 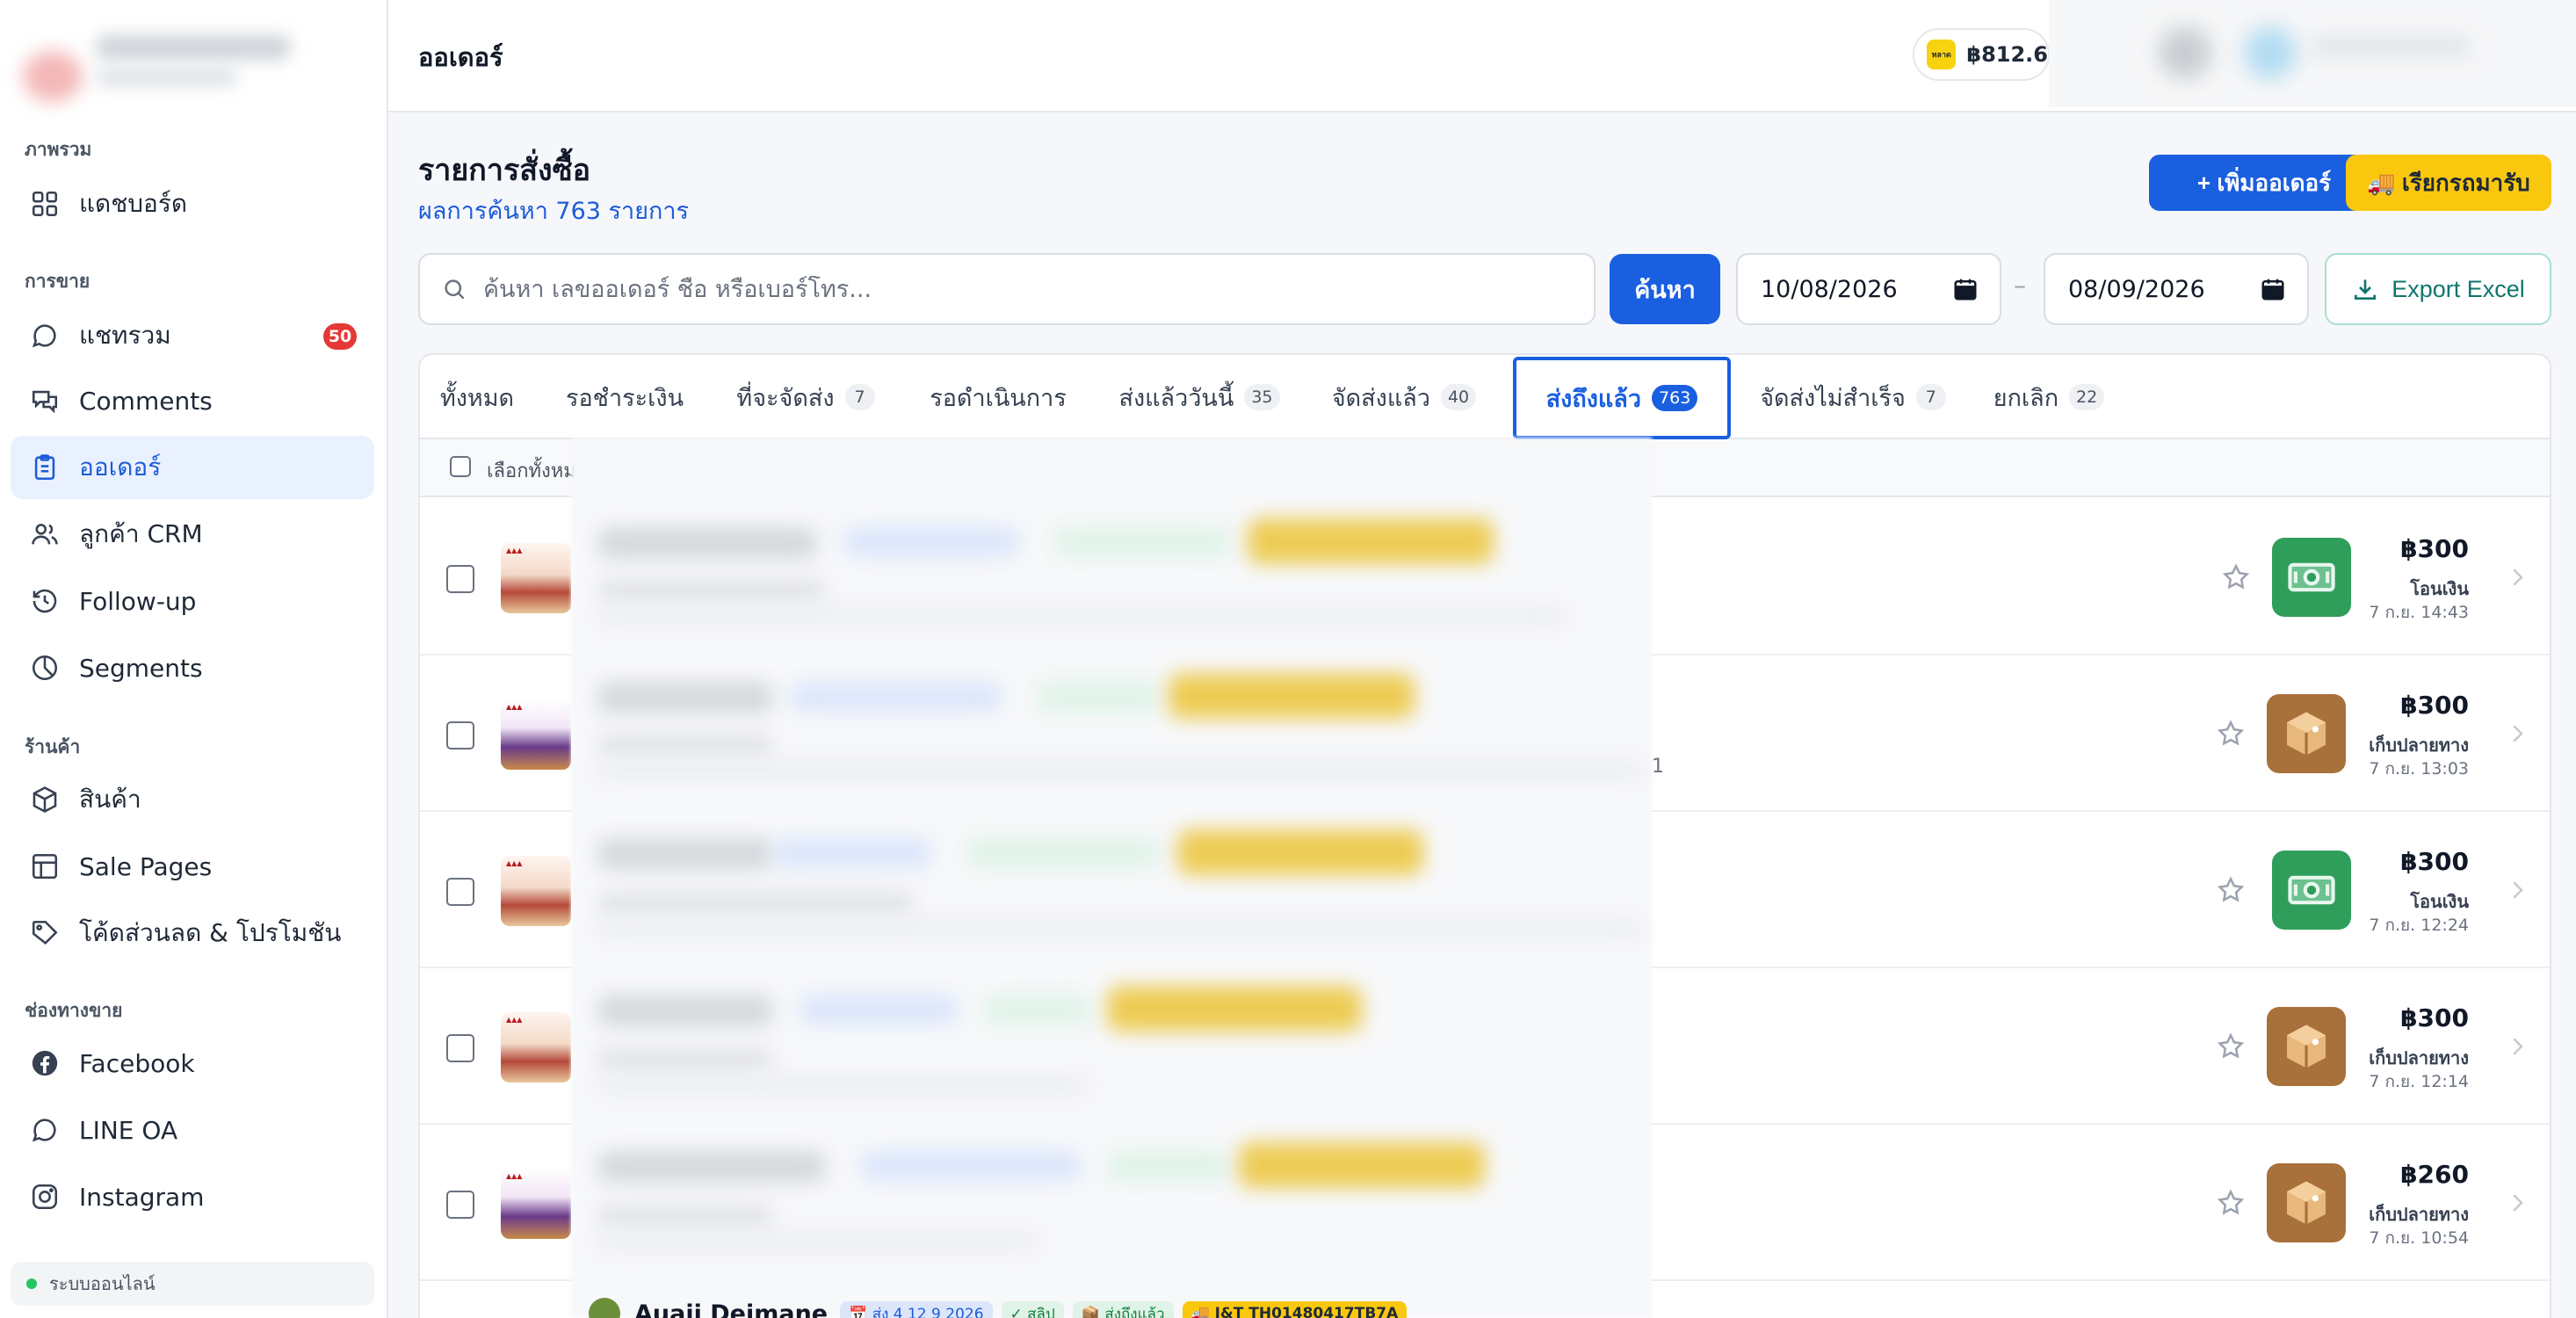 I want to click on brand-area, so click(x=194, y=66).